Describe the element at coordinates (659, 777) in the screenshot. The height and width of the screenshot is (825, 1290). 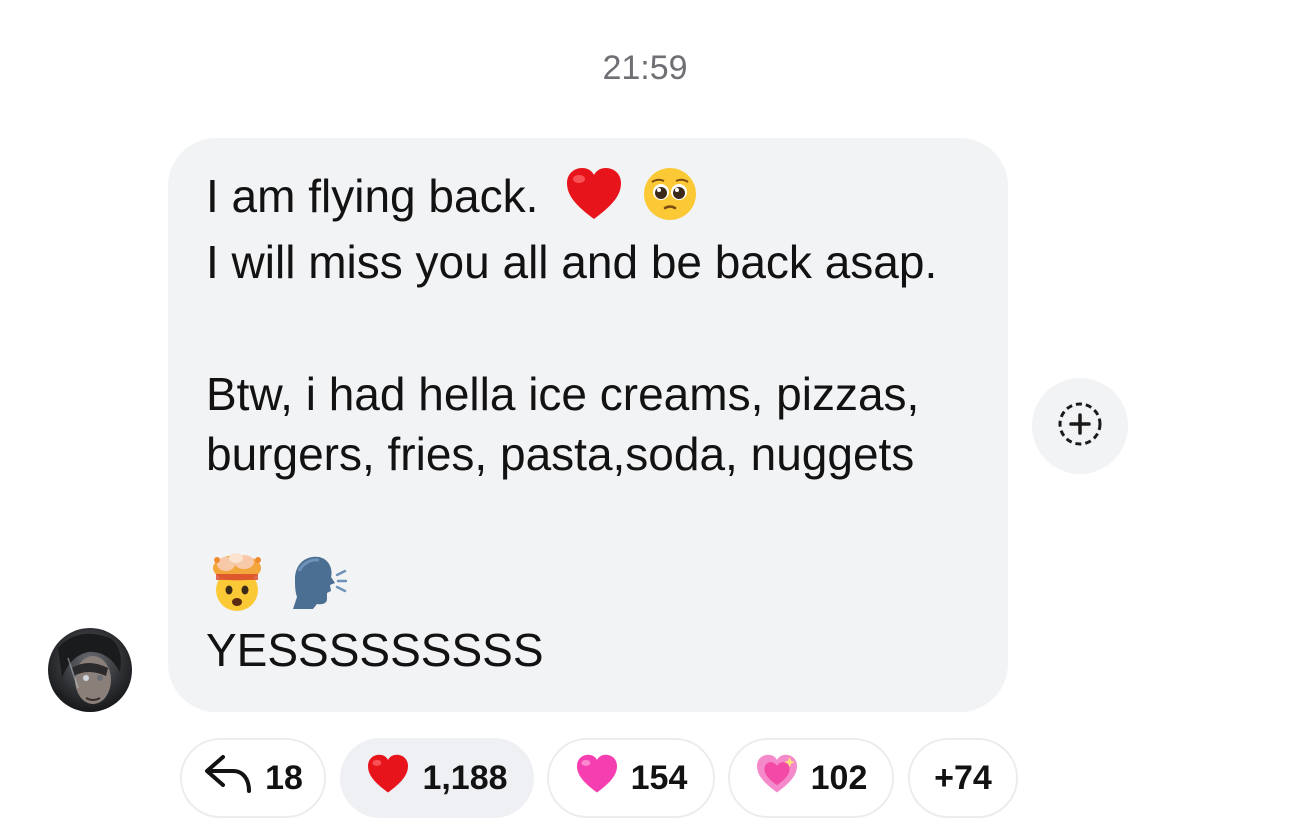
I see `reaction-count: 154` at that location.